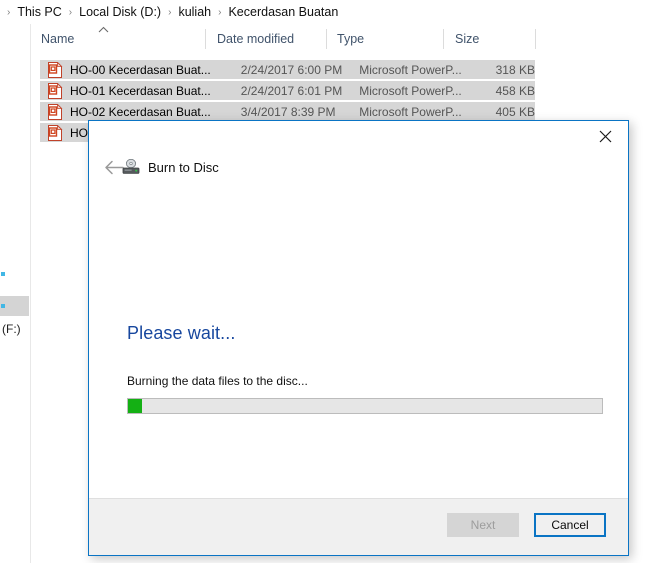 The width and height of the screenshot is (670, 563). Describe the element at coordinates (467, 39) in the screenshot. I see `column-header-size: Size` at that location.